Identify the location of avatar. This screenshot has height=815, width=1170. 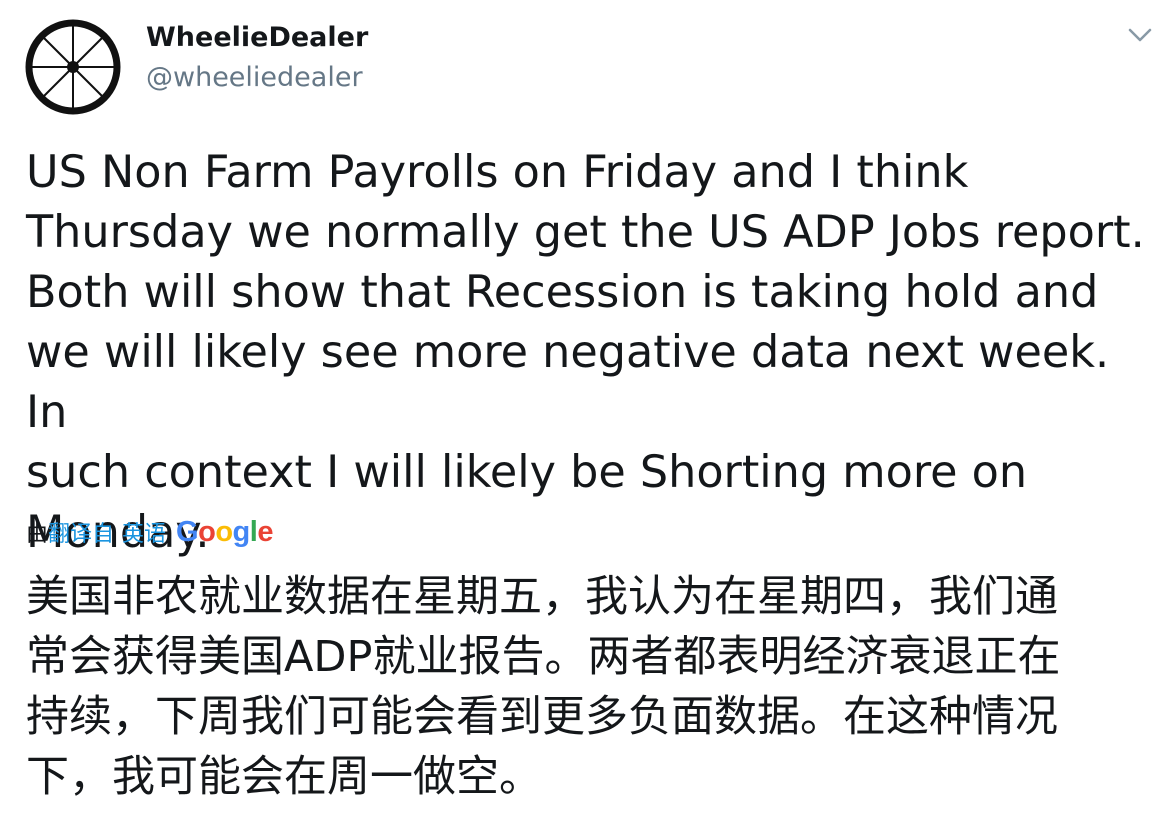
(73, 67).